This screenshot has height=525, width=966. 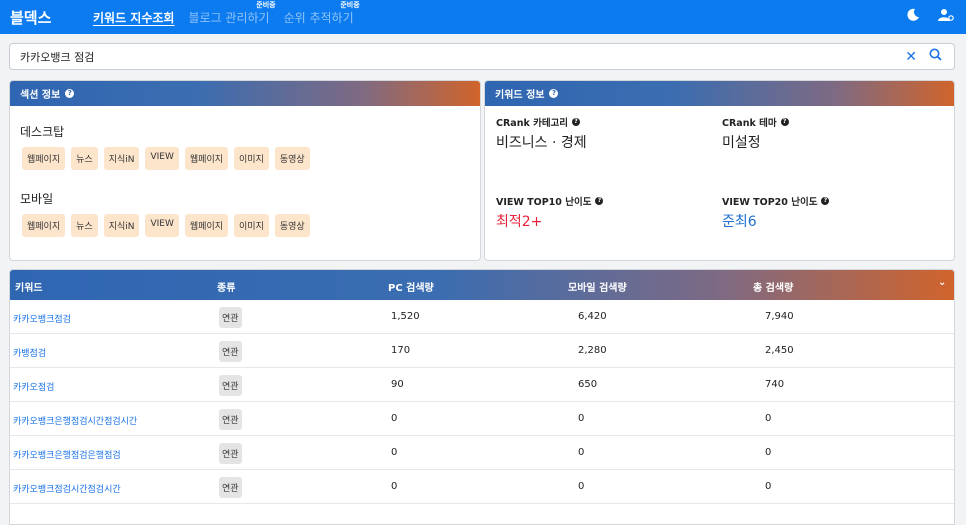 What do you see at coordinates (942, 282) in the screenshot?
I see `chevron-down-icon: ⌄` at bounding box center [942, 282].